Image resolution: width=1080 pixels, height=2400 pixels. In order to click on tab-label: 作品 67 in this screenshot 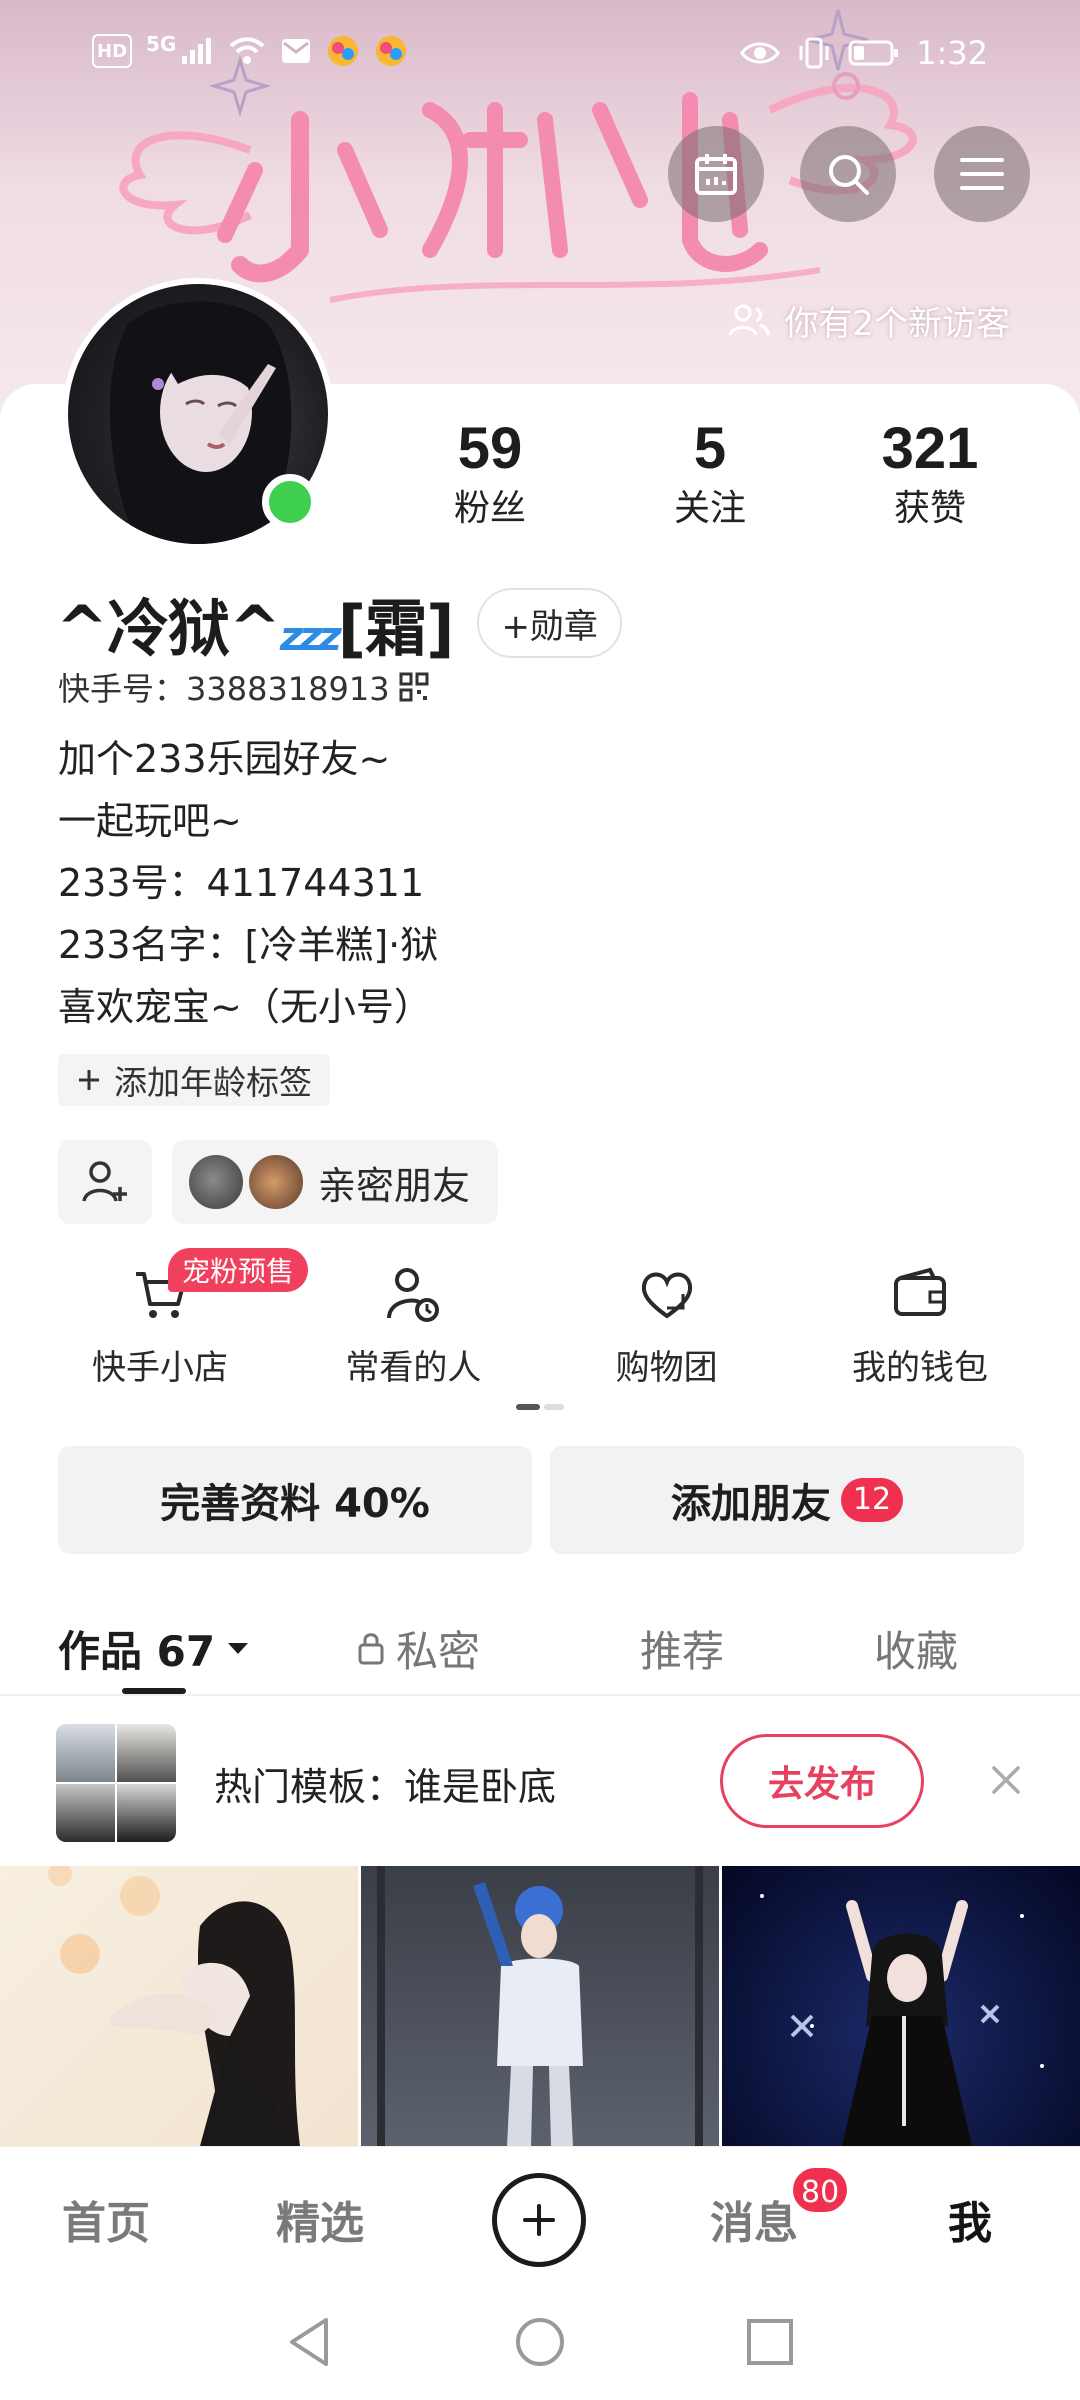, I will do `click(137, 1651)`.